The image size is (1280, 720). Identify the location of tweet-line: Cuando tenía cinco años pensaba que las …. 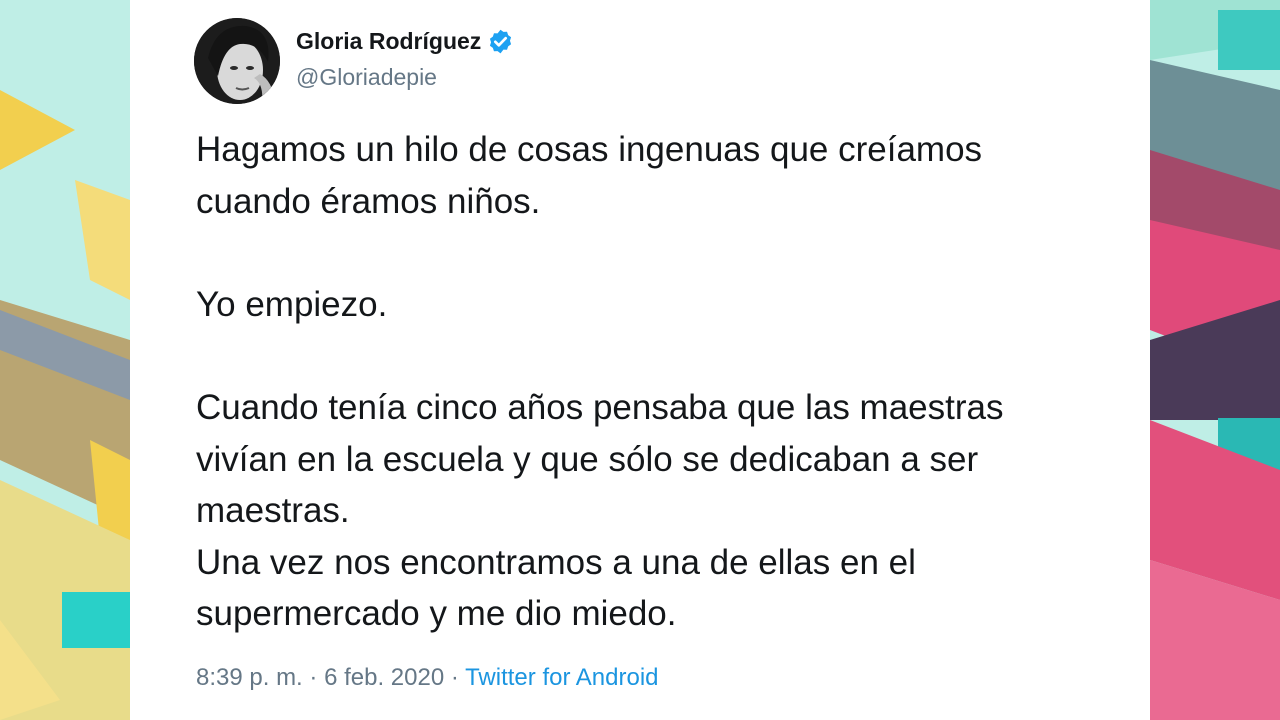
(600, 407).